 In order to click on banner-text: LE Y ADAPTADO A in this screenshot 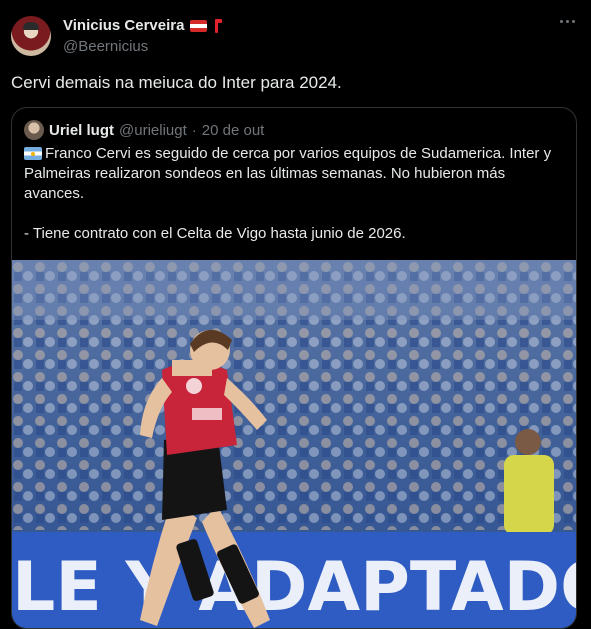, I will do `click(294, 587)`.